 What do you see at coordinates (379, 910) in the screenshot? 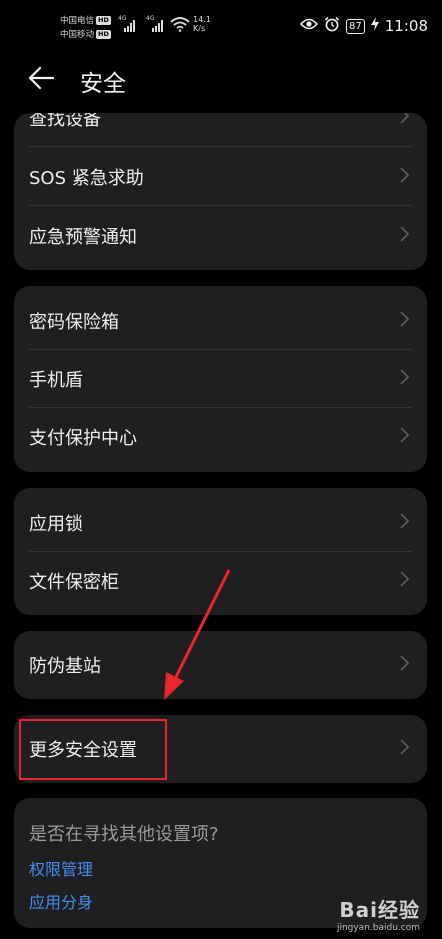
I see `baidu-logo: Bai经验` at bounding box center [379, 910].